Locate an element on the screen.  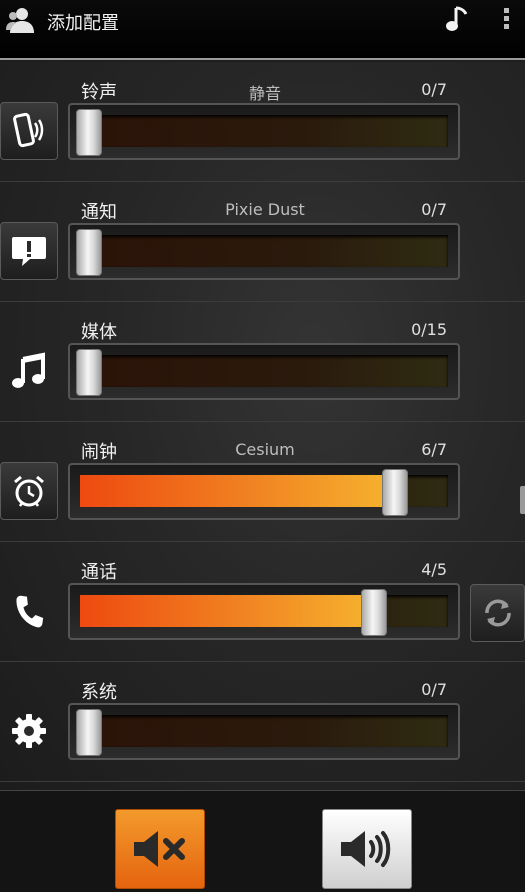
ringtone-sound-name: 静音 is located at coordinates (265, 92).